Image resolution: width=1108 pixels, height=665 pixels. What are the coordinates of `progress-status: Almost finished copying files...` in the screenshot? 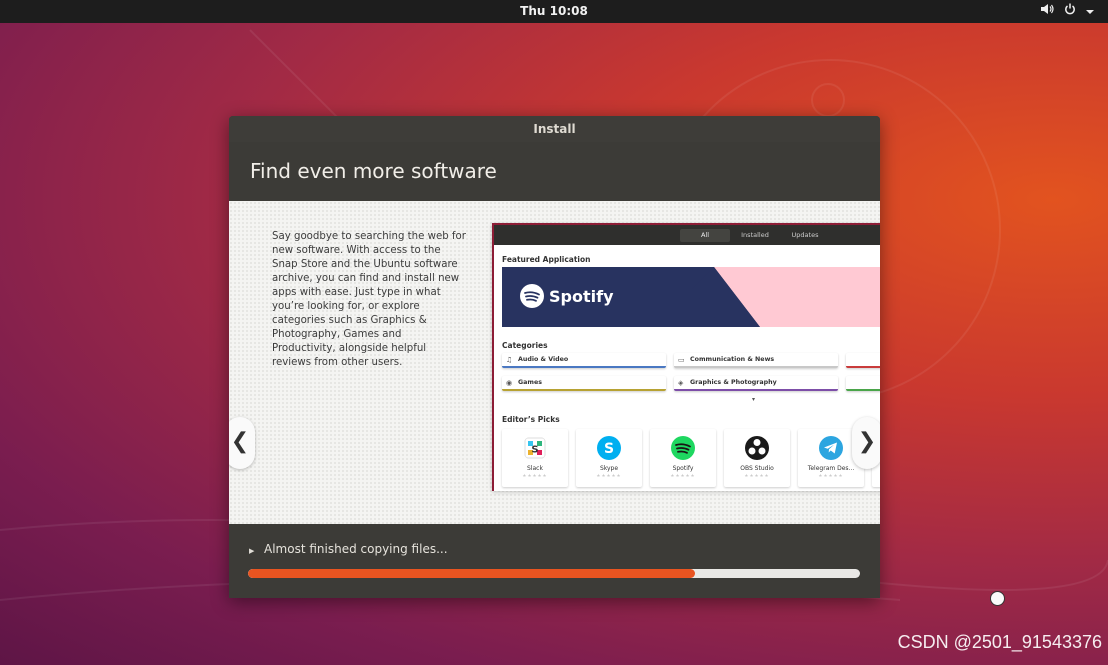 It's located at (356, 549).